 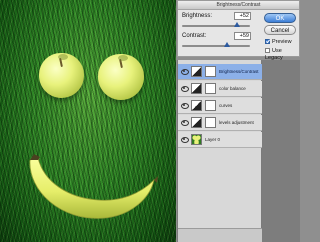 I want to click on use-legacy-checkbox: Use Legacy, so click(x=283, y=54).